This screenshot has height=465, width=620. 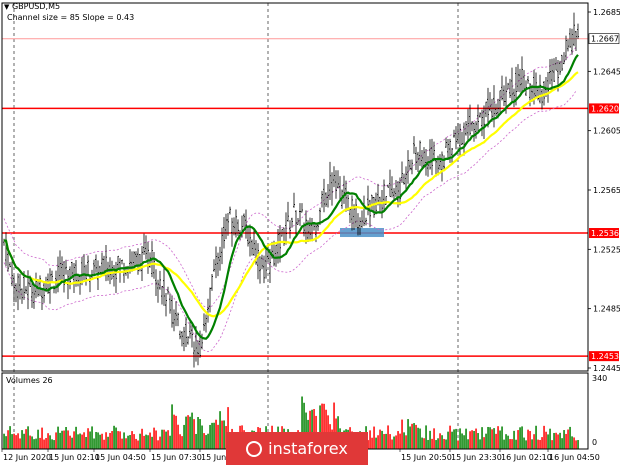 I want to click on level-tag-label: 1.2453, so click(x=605, y=356).